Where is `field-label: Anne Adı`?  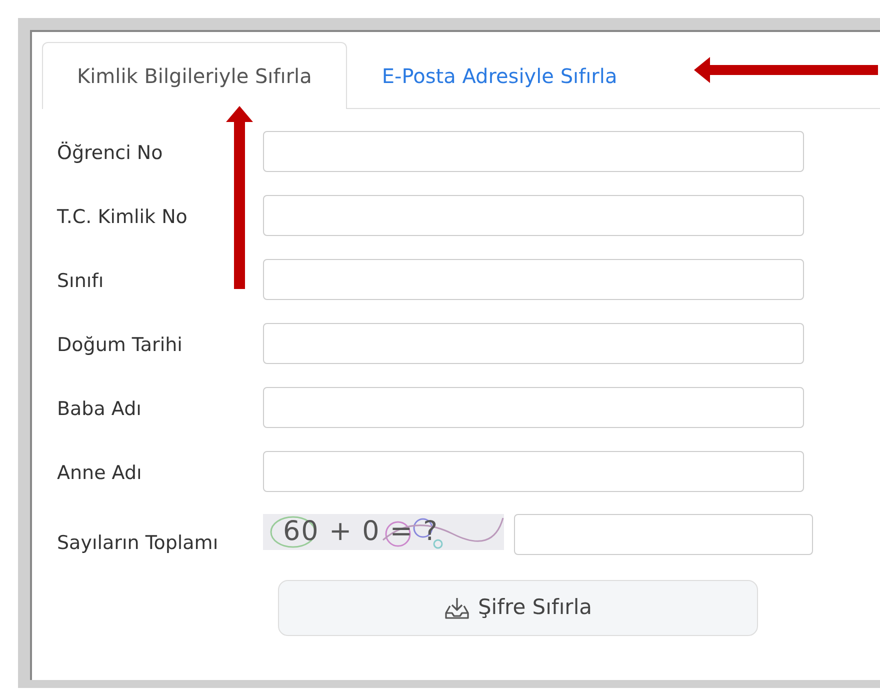
field-label: Anne Adı is located at coordinates (99, 473).